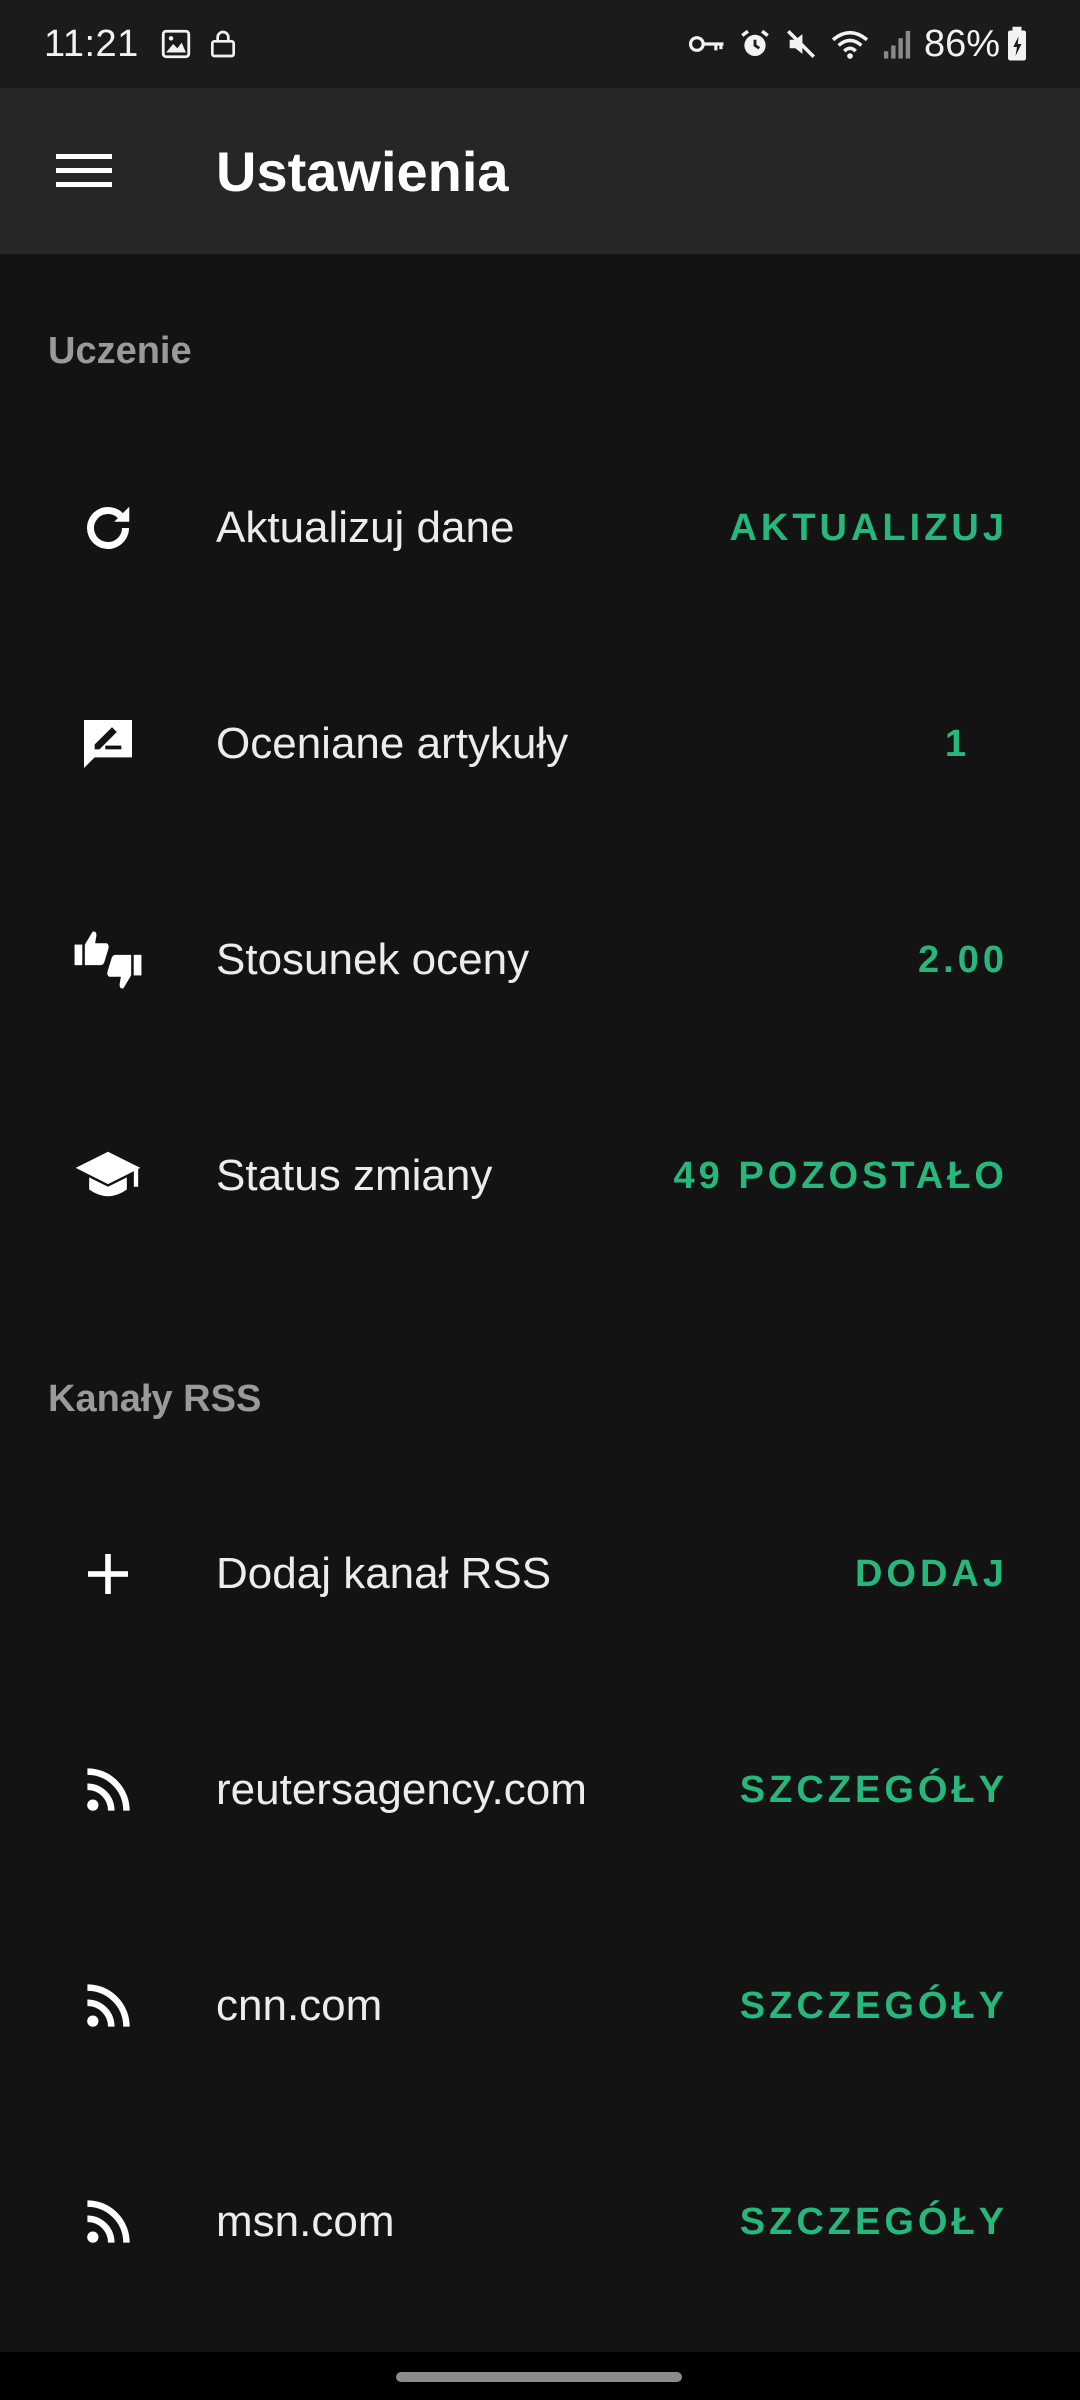 The height and width of the screenshot is (2400, 1080). I want to click on refresh-icon, so click(108, 528).